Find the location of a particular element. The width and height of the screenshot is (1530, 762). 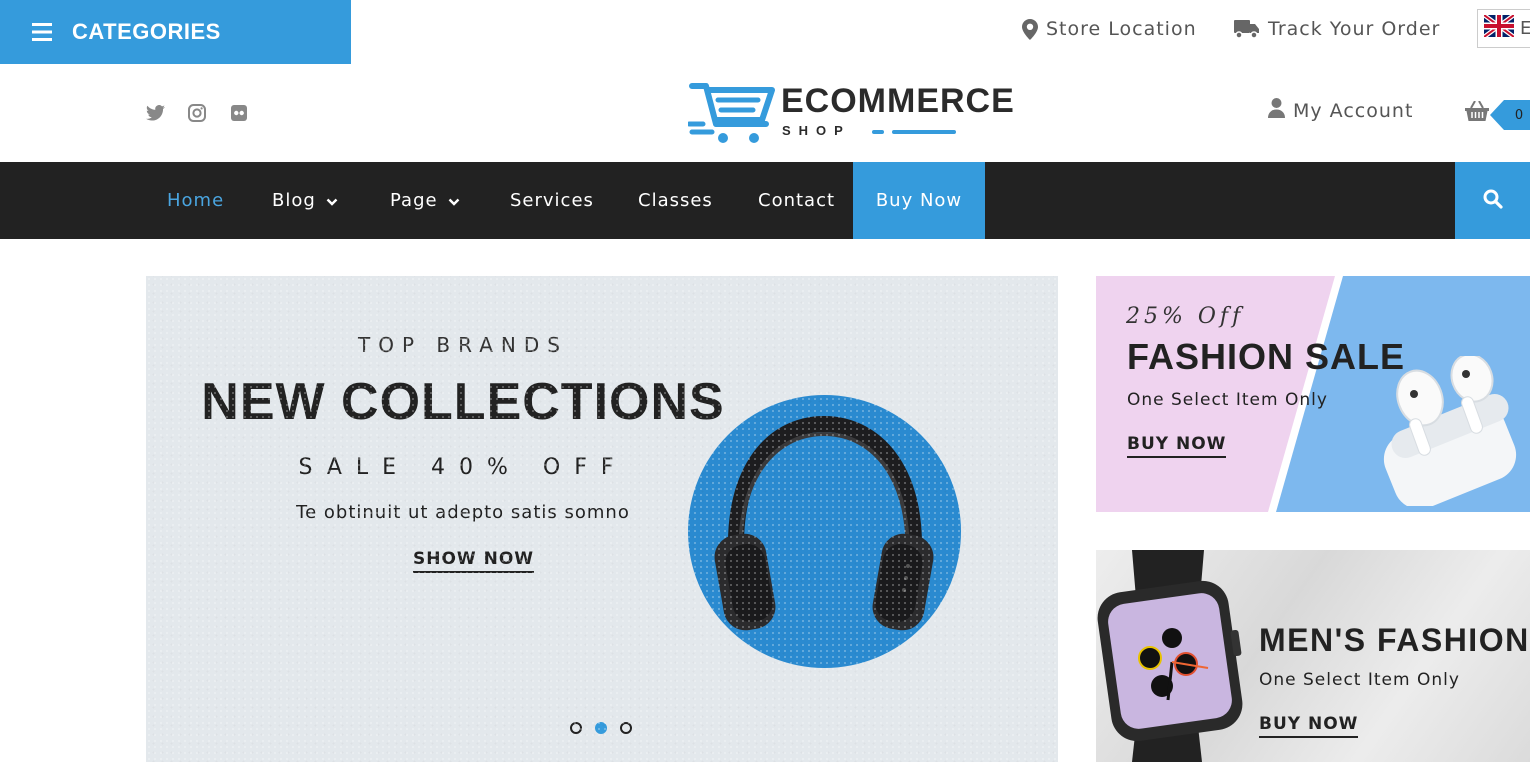

buy-now-button: Buy Now is located at coordinates (919, 200).